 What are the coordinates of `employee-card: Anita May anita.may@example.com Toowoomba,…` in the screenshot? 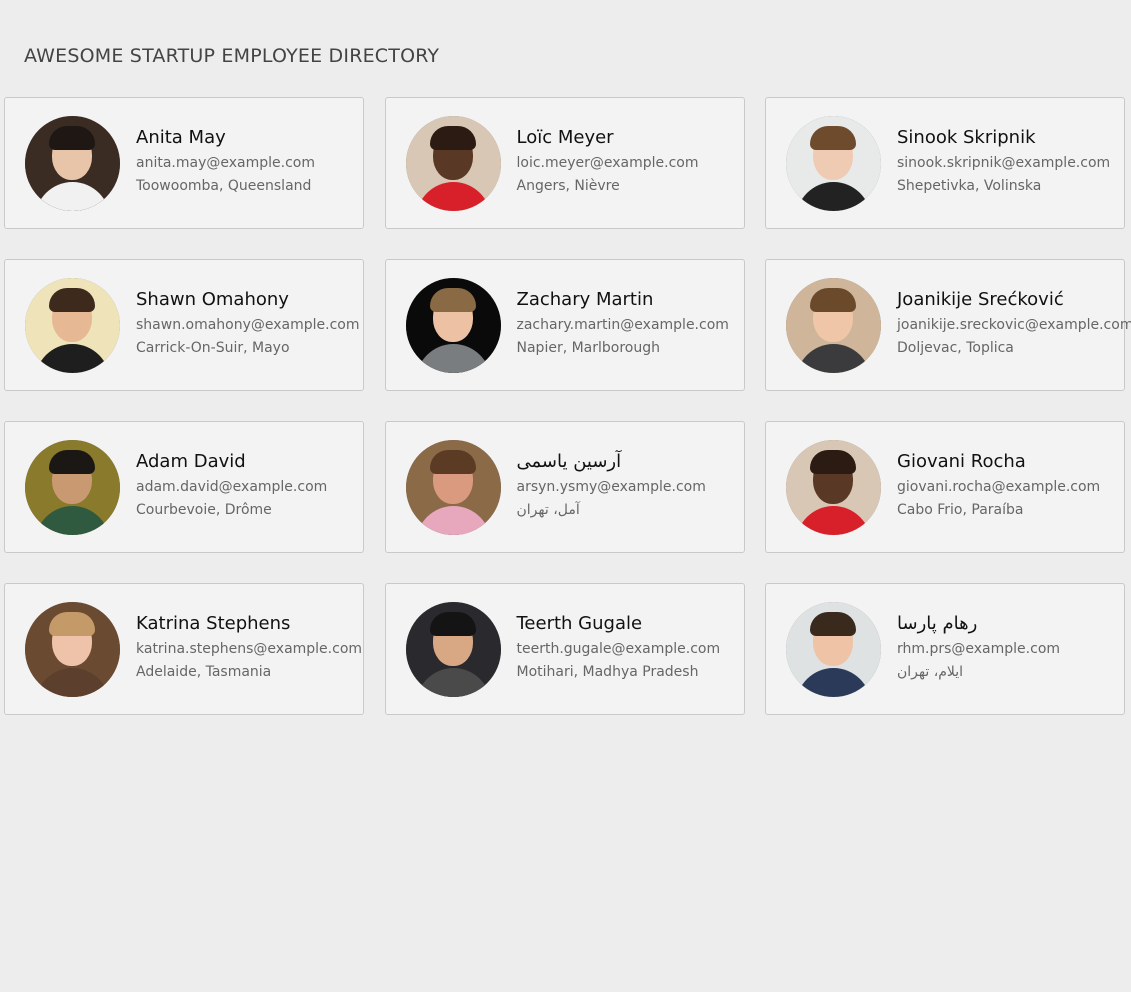 It's located at (184, 163).